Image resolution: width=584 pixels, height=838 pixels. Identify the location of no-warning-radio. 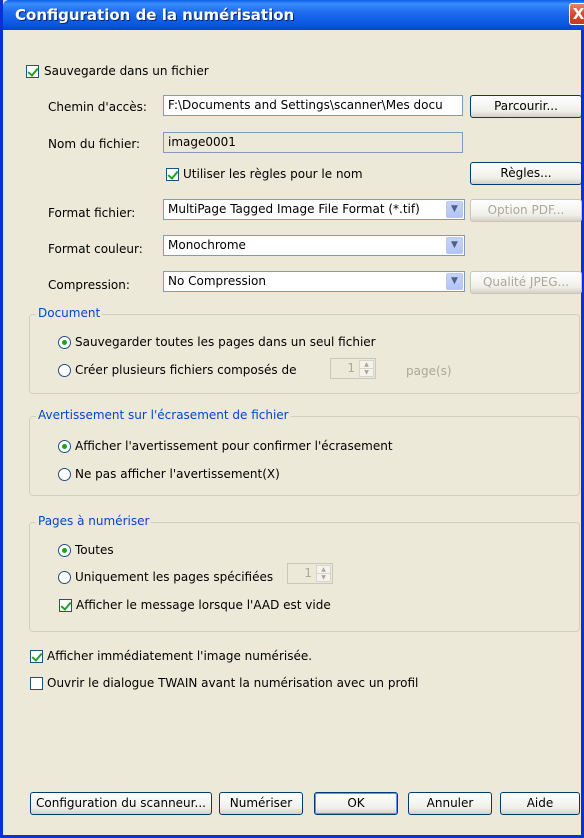
(64, 474).